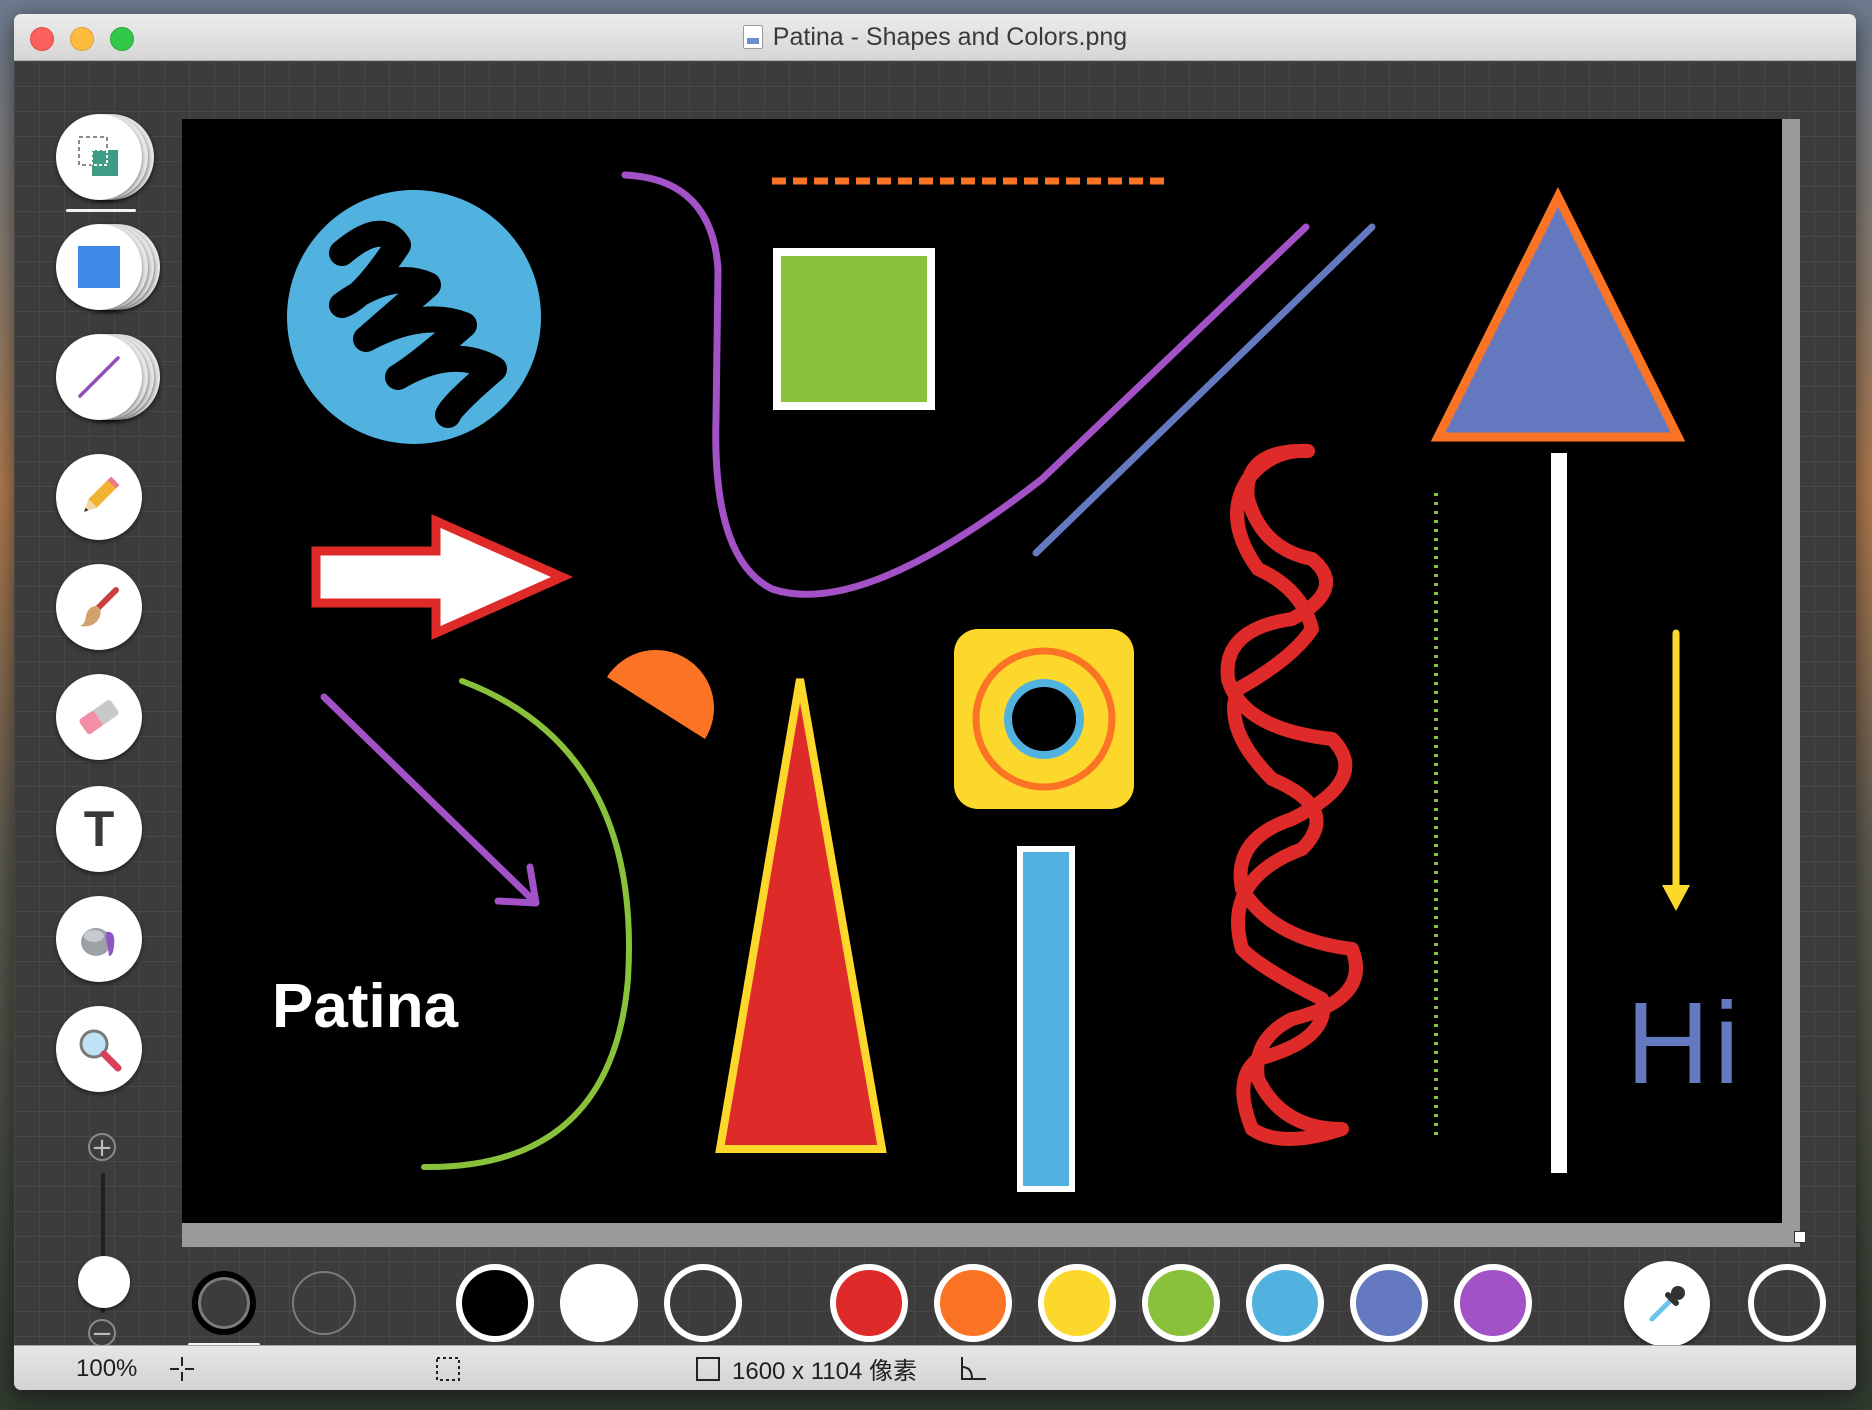 This screenshot has height=1410, width=1872. What do you see at coordinates (1493, 1303) in the screenshot?
I see `color-swatch-purple` at bounding box center [1493, 1303].